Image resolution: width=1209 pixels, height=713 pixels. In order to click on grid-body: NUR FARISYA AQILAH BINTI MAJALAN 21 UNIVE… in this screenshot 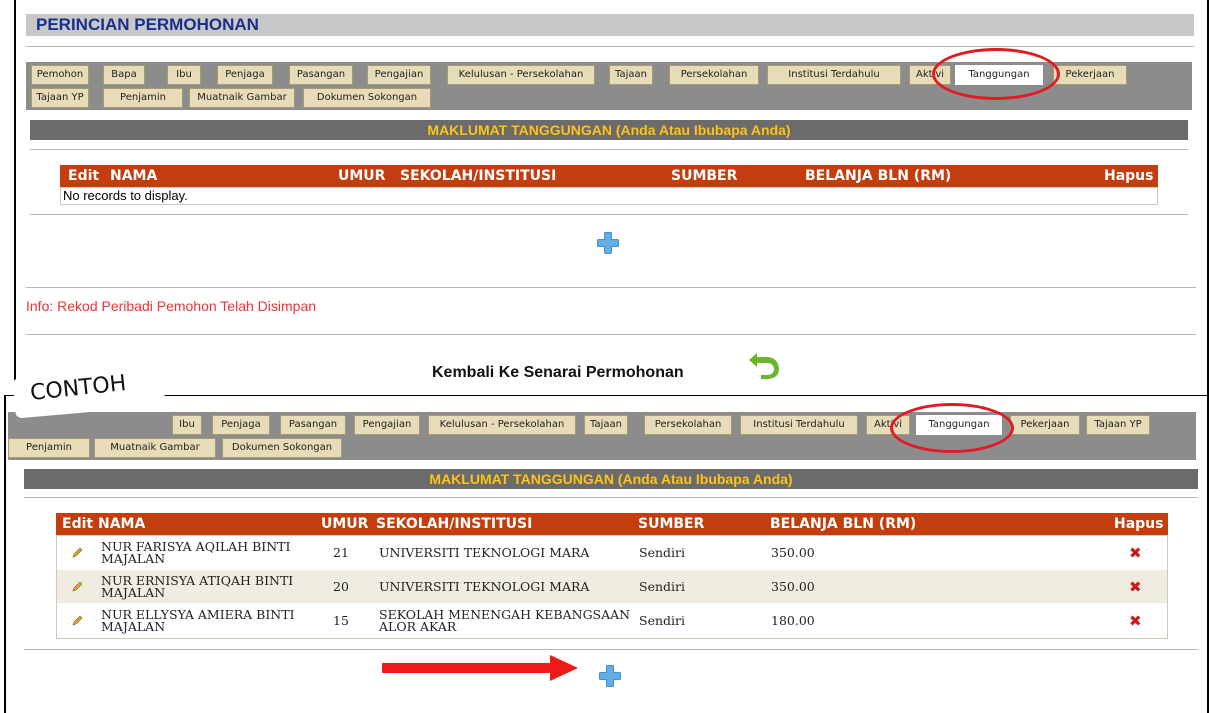, I will do `click(612, 587)`.